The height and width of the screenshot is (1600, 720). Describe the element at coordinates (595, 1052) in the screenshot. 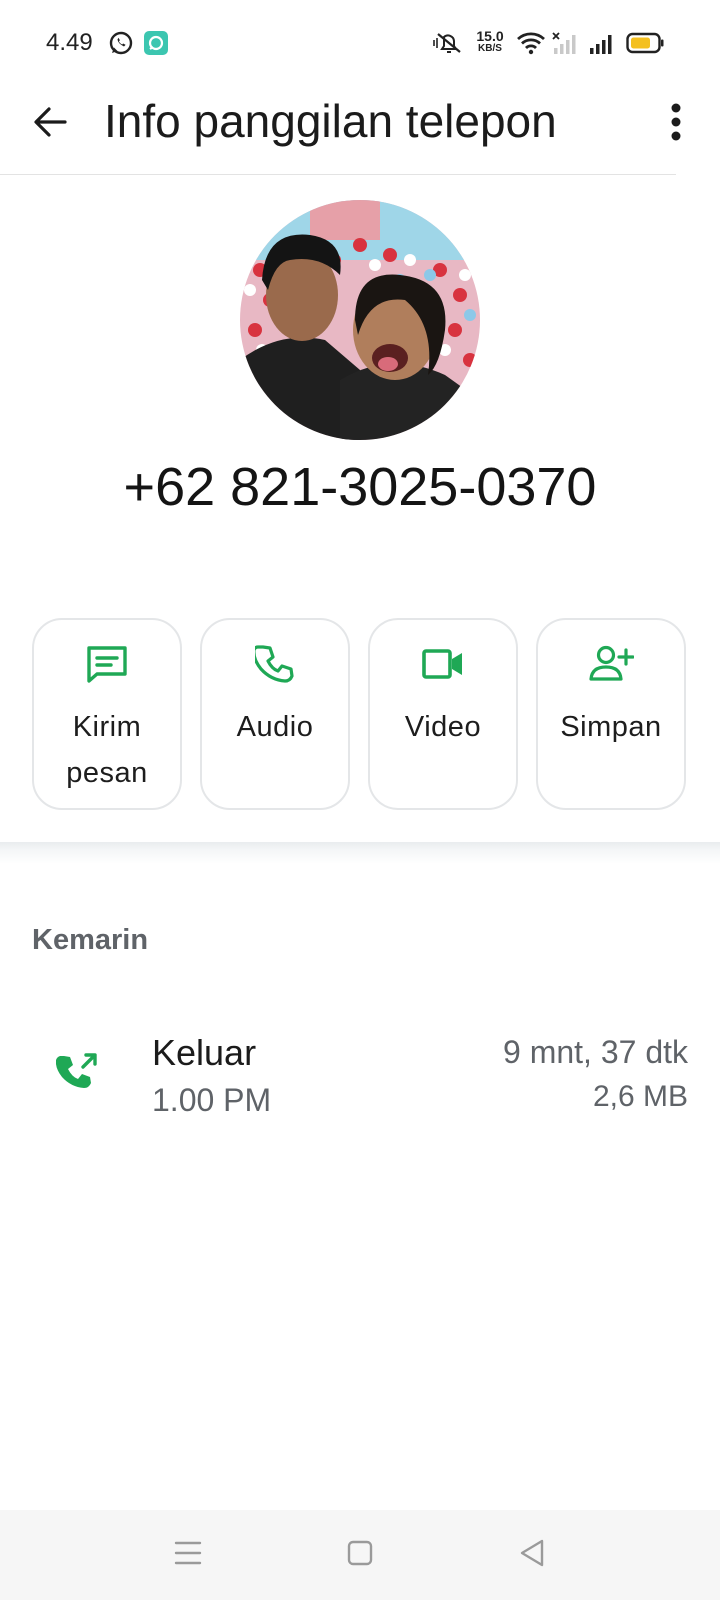

I see `call-duration: 9 mnt, 37 dtk` at that location.